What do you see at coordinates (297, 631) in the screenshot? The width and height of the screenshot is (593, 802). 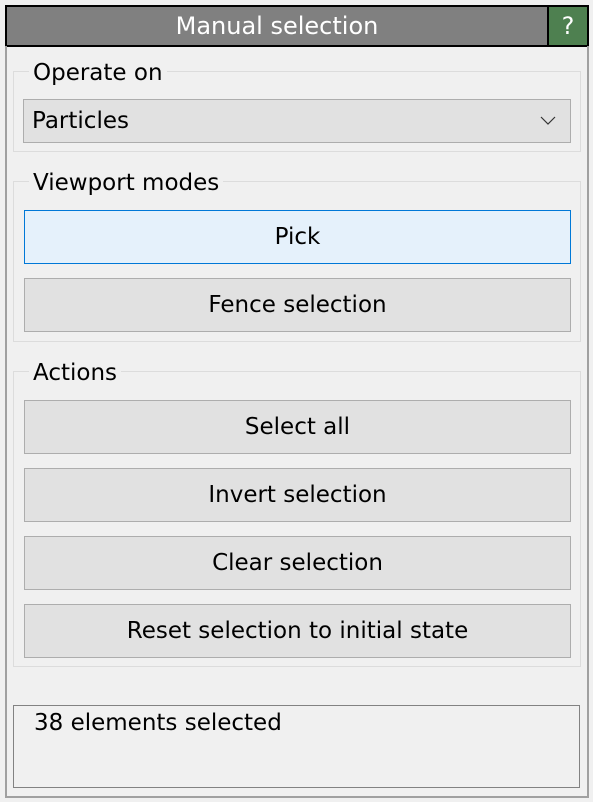 I see `reset-selection-button: Reset selection to initial state` at bounding box center [297, 631].